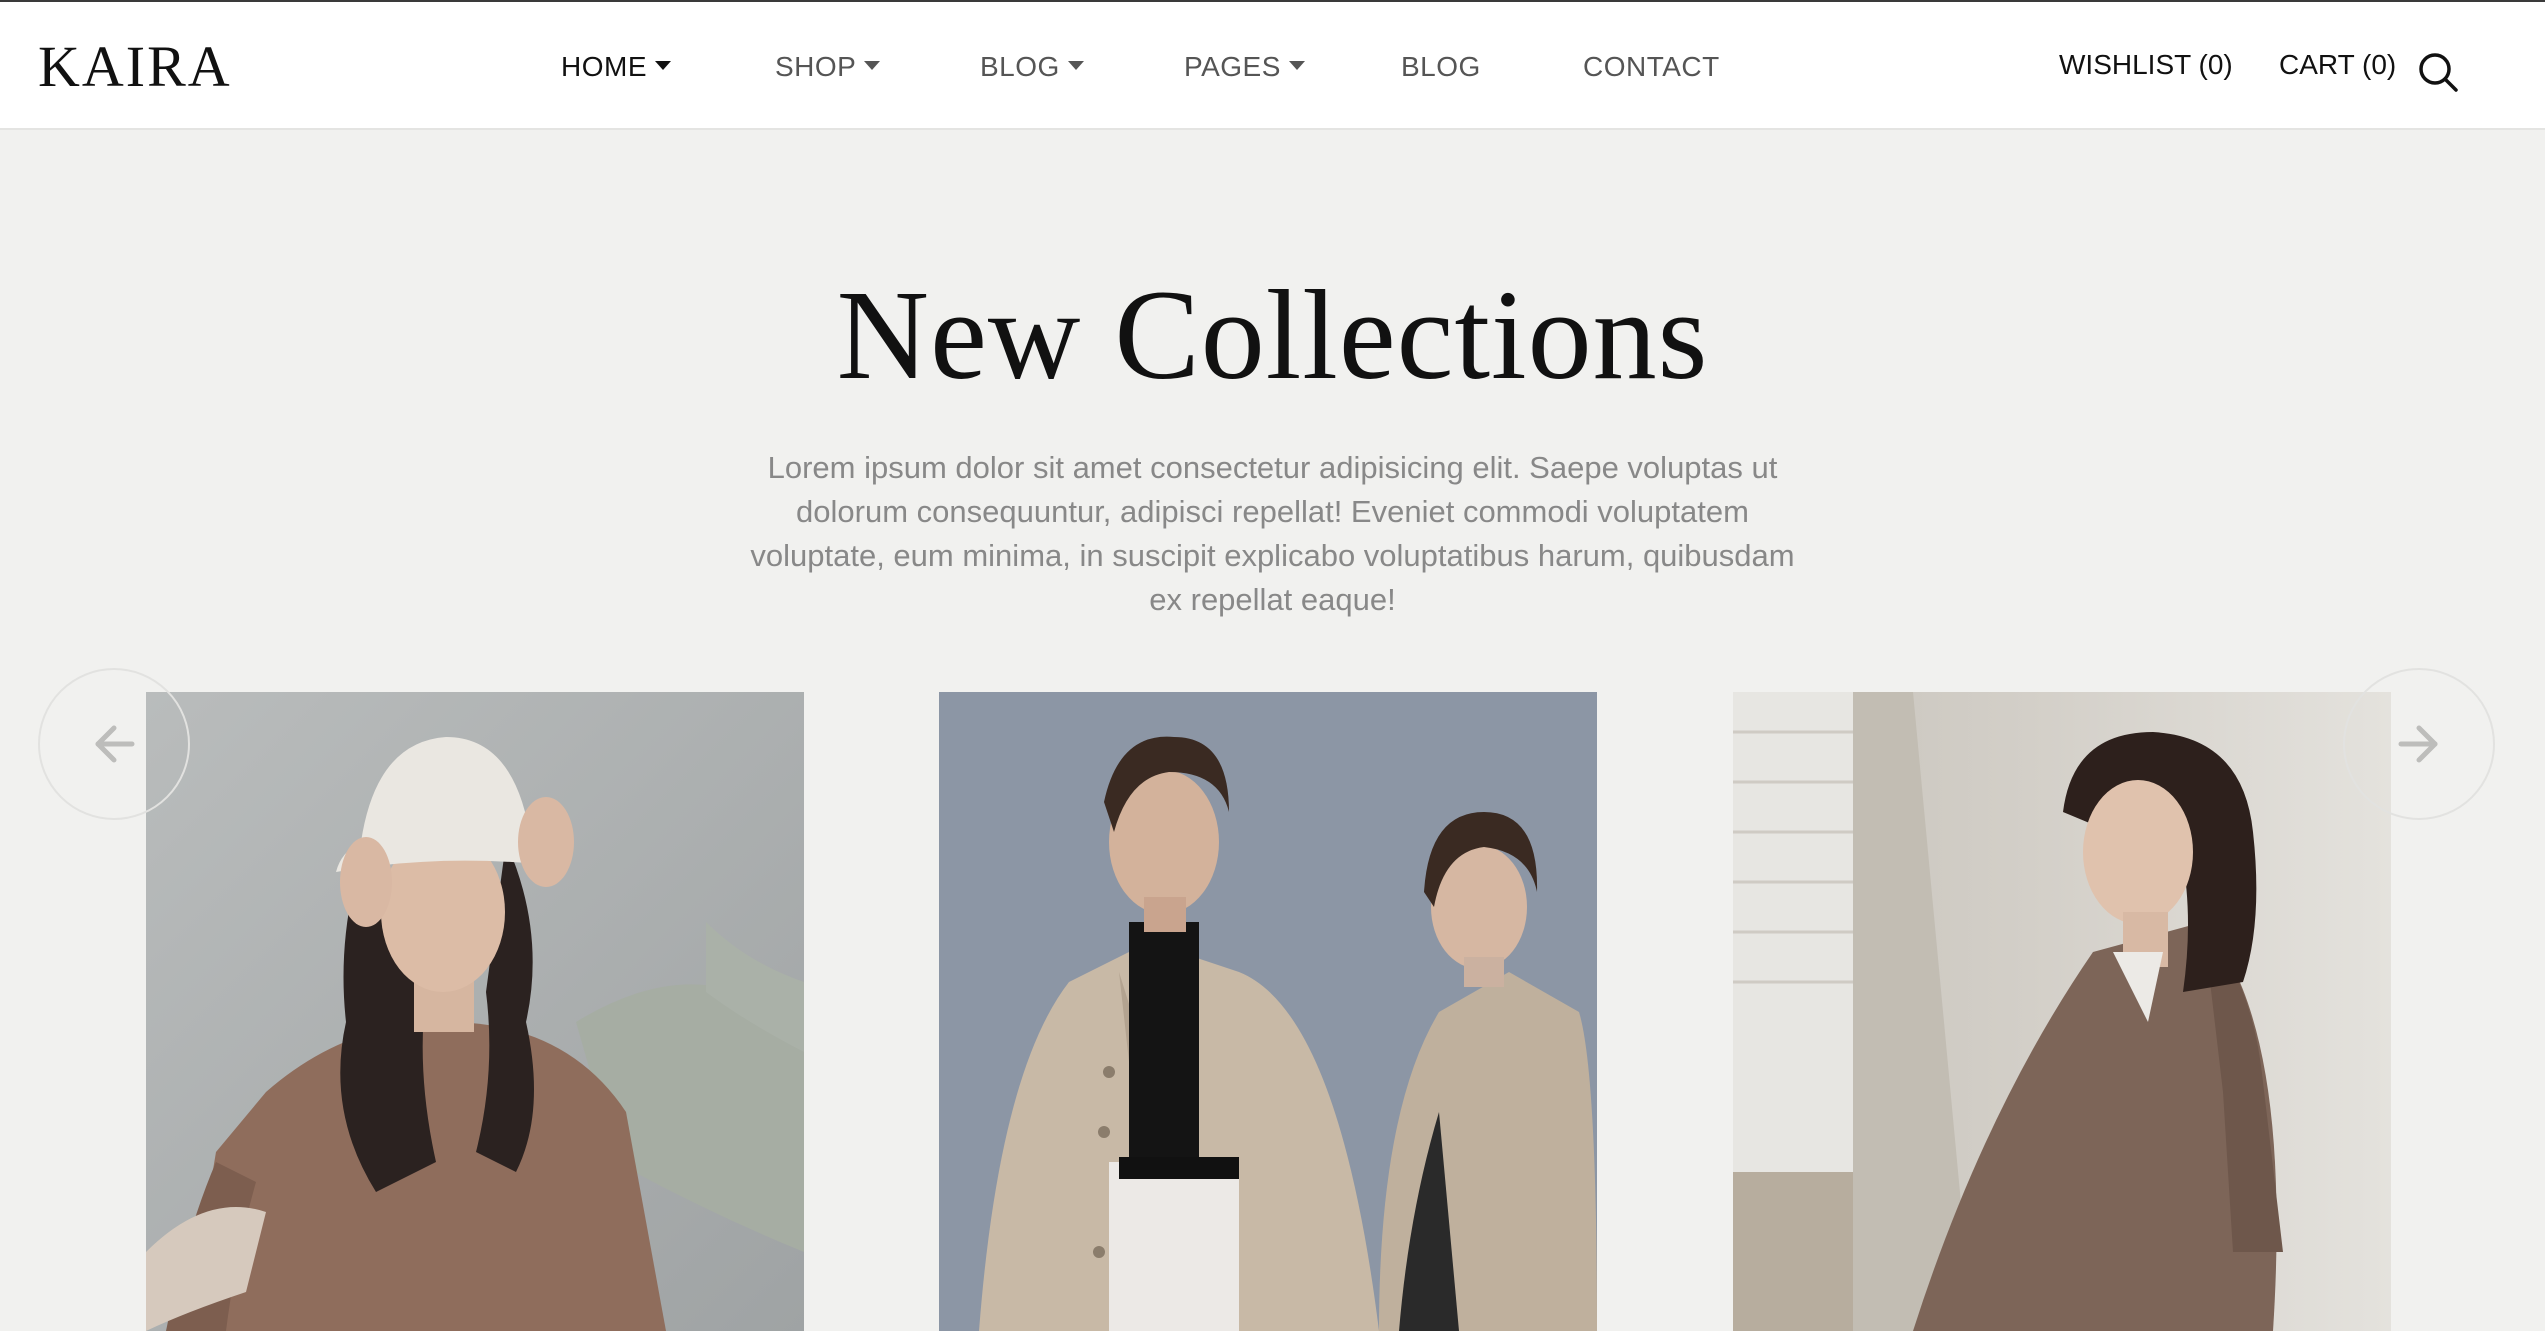 The image size is (2545, 1331). I want to click on arrow-right-icon, so click(2418, 744).